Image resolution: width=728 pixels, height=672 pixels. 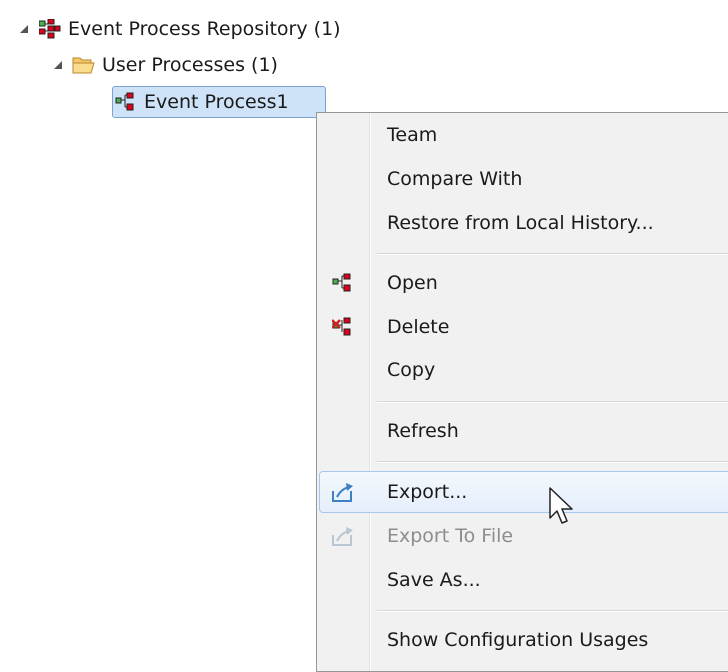 I want to click on menu-item-export-to-file: Export To File, so click(x=522, y=536).